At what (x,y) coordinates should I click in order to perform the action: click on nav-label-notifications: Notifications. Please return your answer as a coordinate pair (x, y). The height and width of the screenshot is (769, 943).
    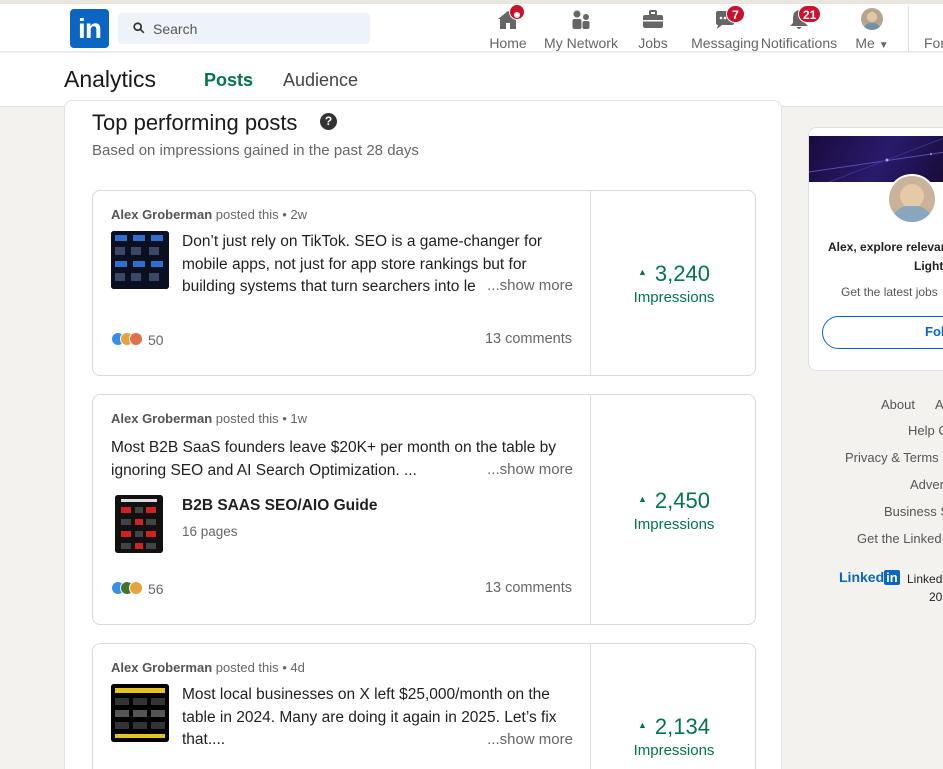
    Looking at the image, I should click on (799, 43).